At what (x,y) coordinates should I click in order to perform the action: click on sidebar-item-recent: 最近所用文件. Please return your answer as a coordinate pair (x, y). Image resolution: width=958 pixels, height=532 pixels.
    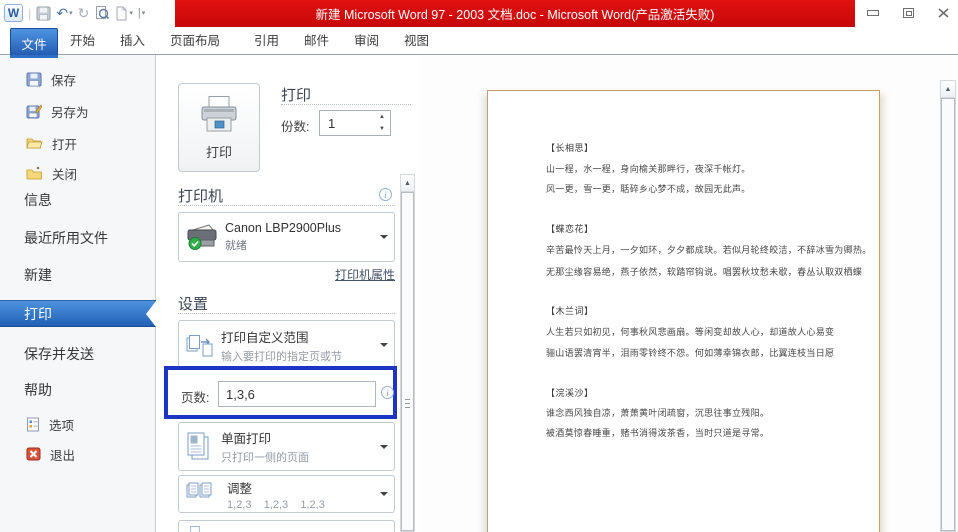
    Looking at the image, I should click on (78, 238).